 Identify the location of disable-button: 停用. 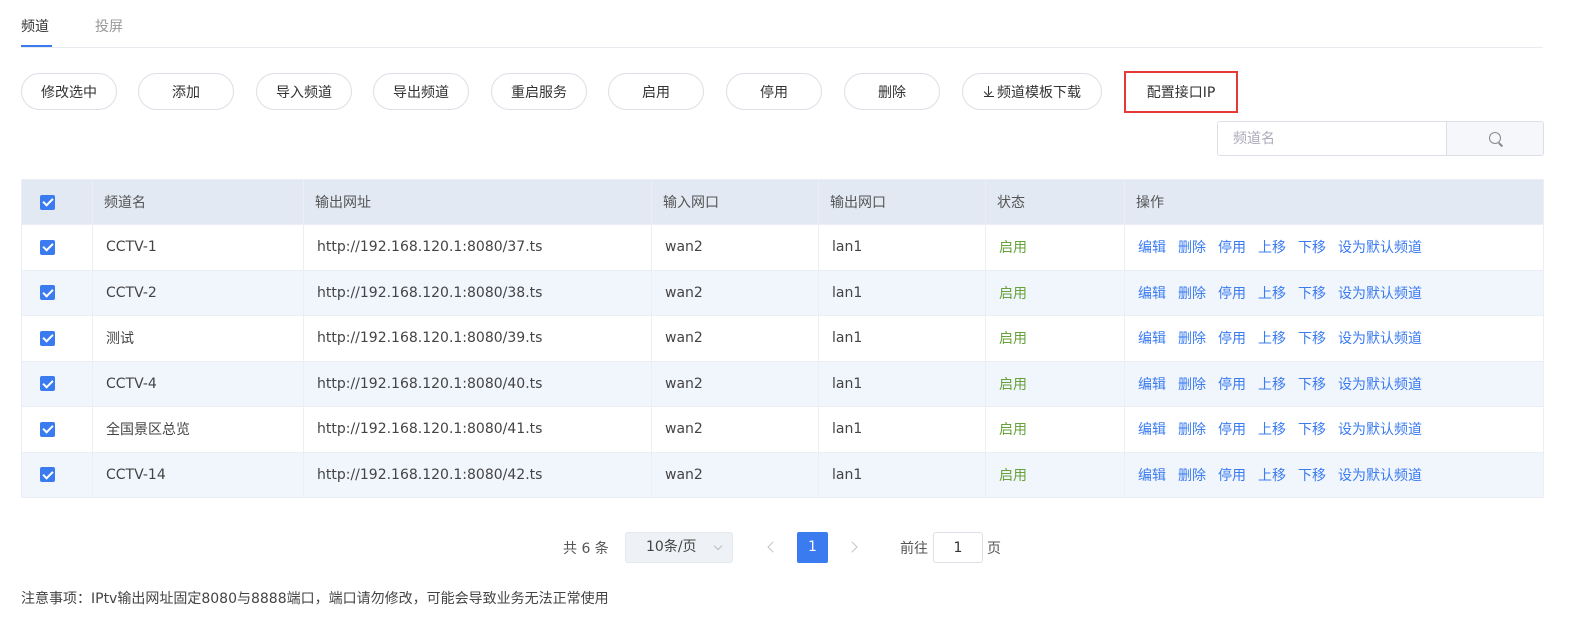
(774, 91).